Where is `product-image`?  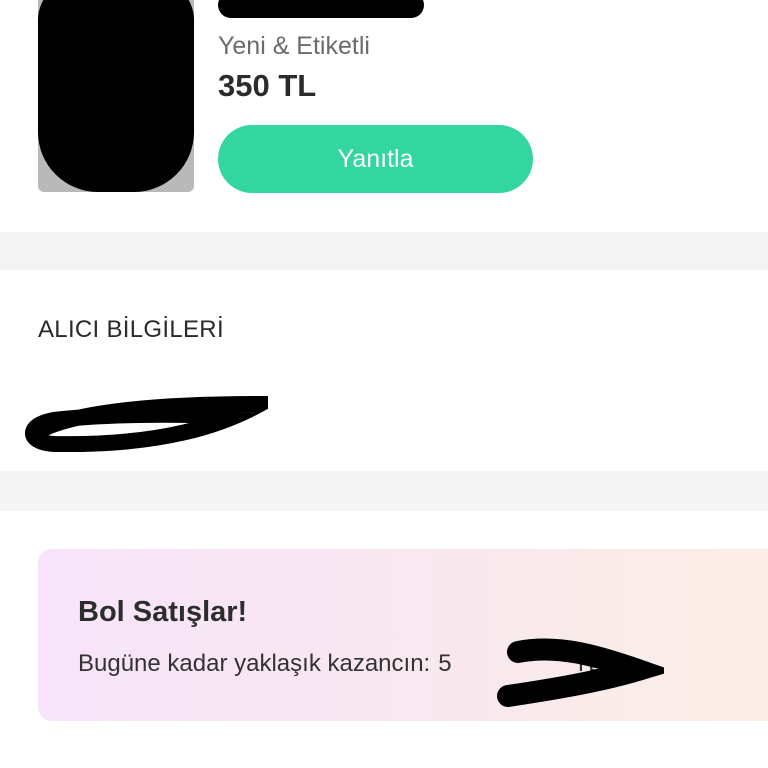 product-image is located at coordinates (116, 96).